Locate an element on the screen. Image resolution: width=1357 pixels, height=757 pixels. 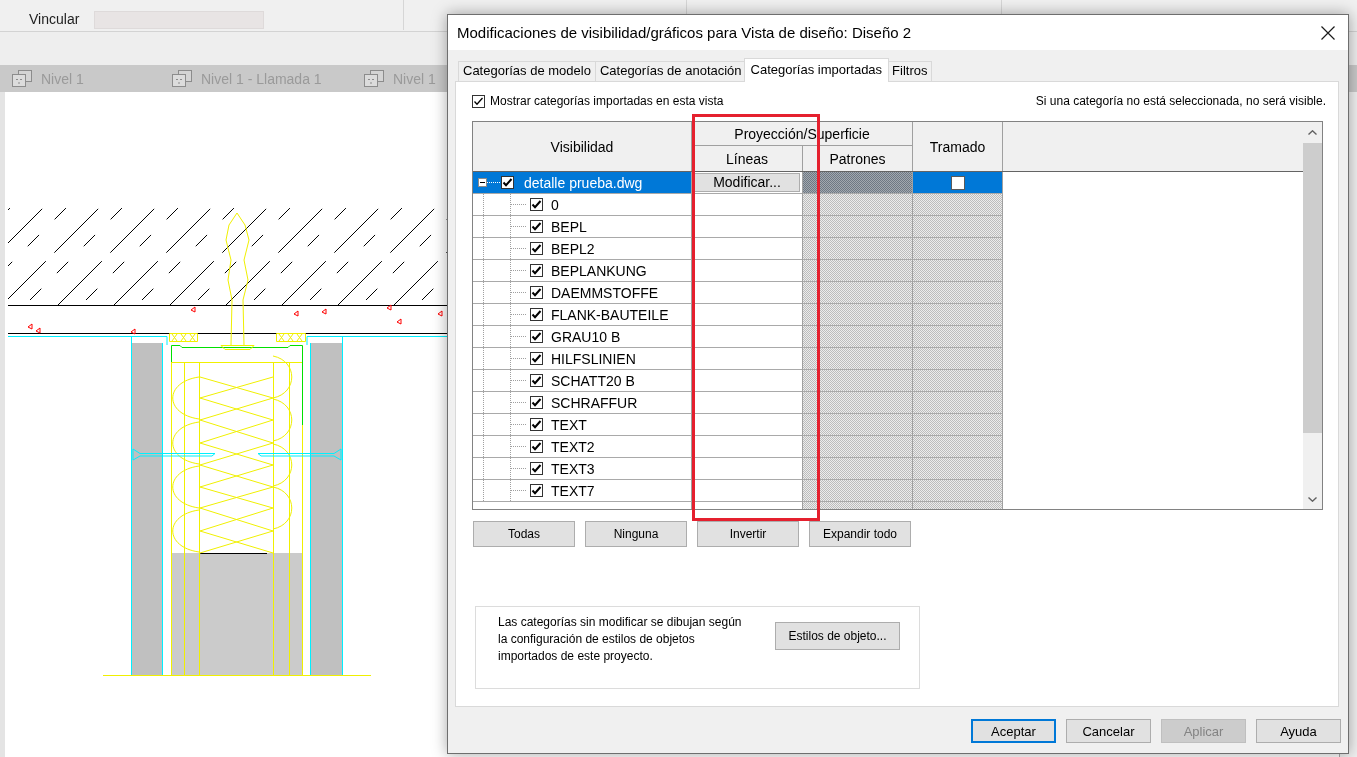
table-cell is located at coordinates (958, 183).